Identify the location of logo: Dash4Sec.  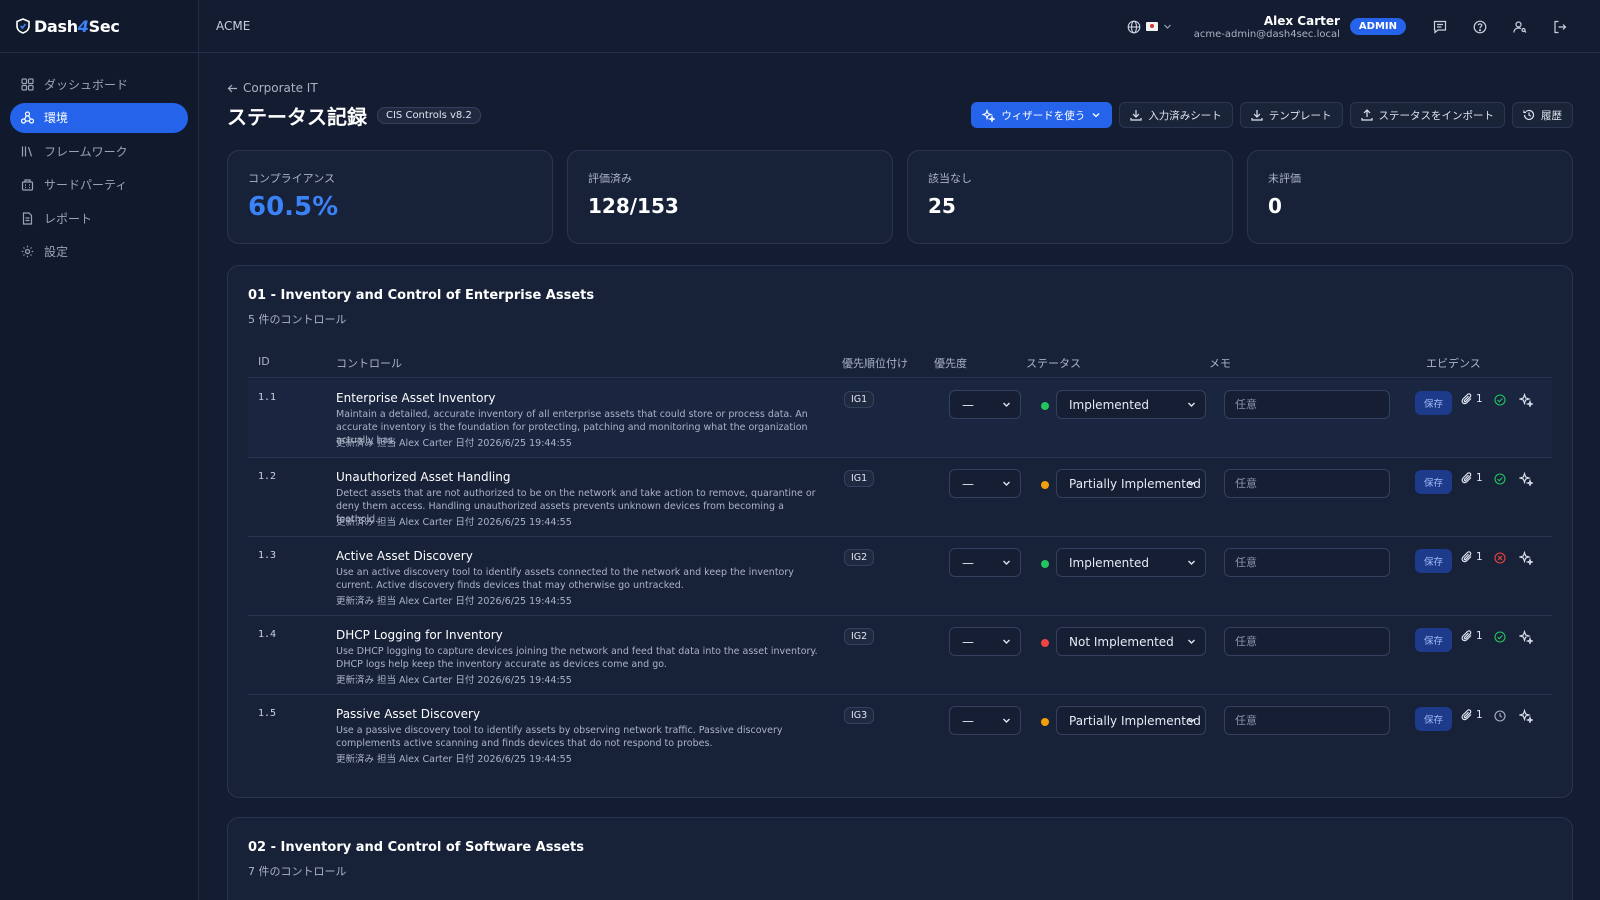
(99, 26).